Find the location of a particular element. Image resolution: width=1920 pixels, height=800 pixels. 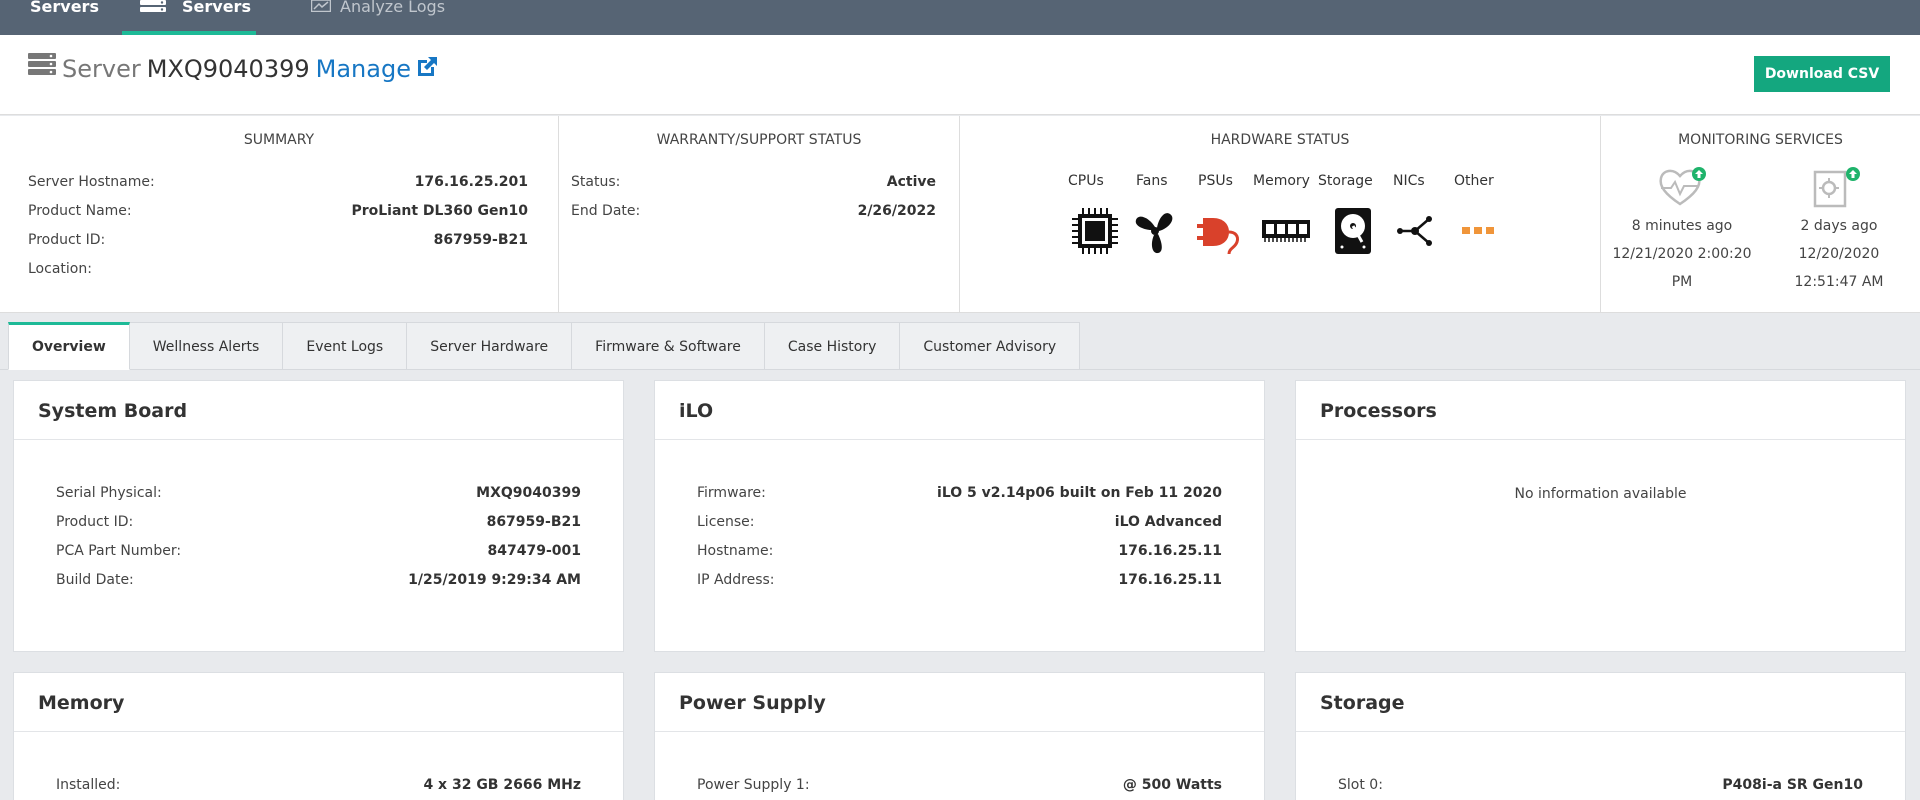

service-ago: 8 minutes ago is located at coordinates (1682, 226).